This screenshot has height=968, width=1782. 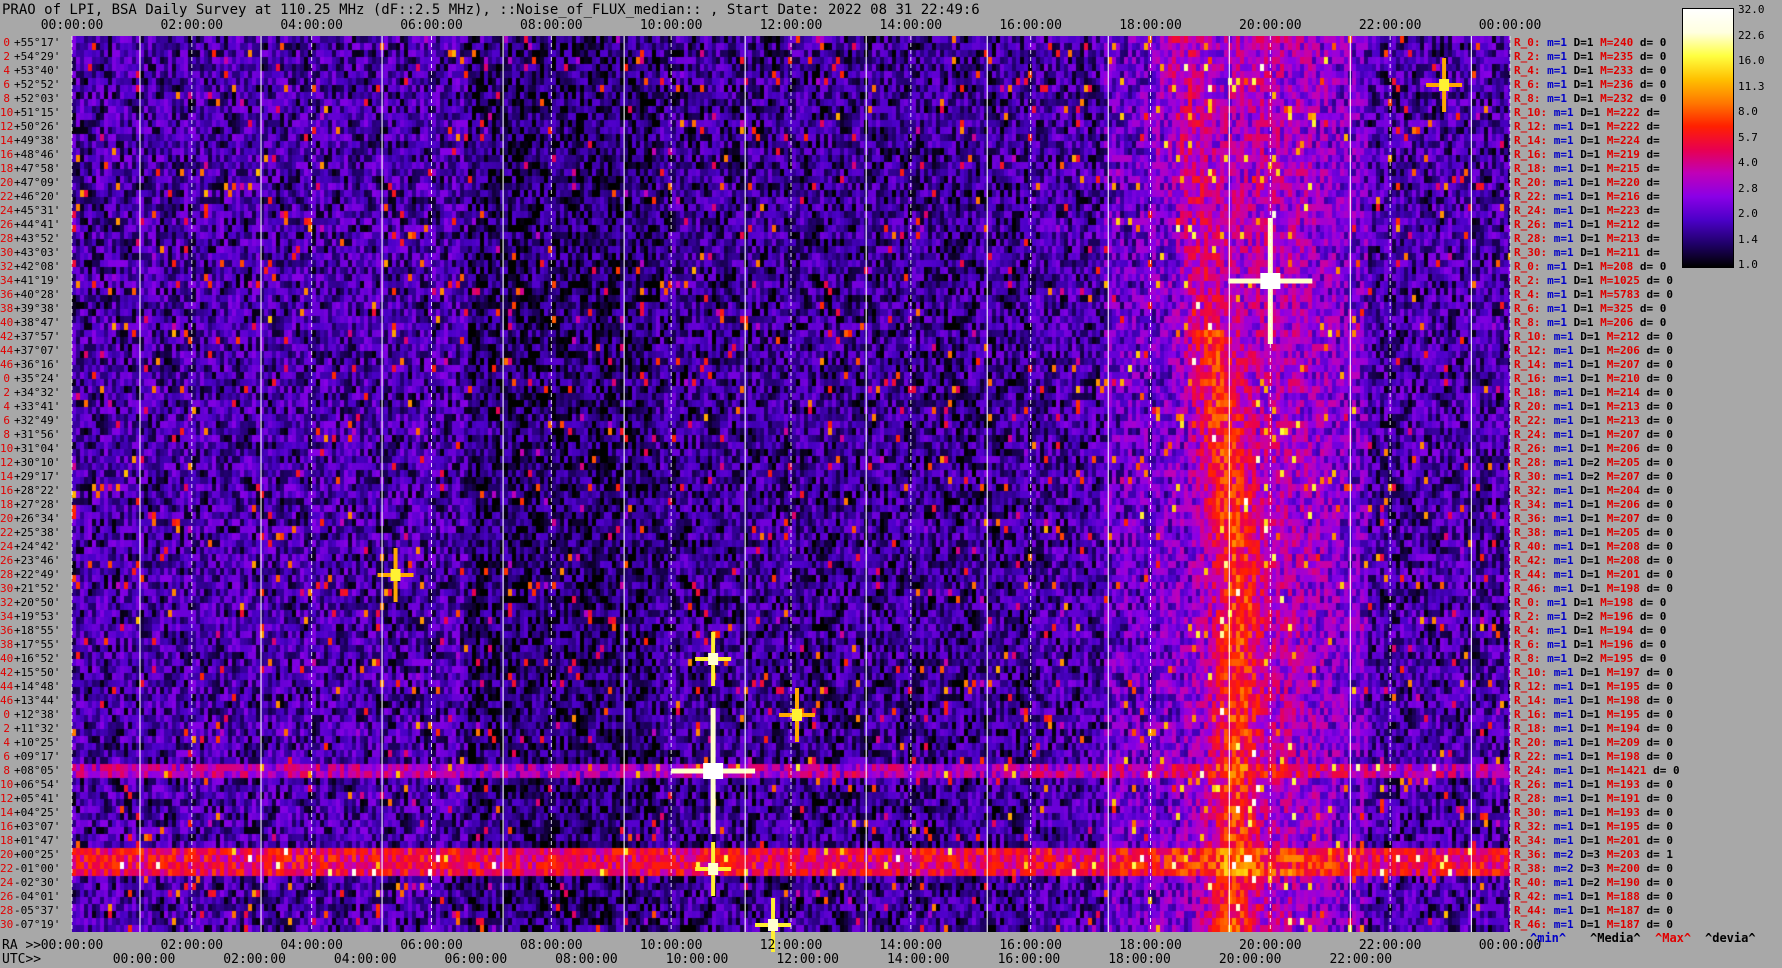 I want to click on dec-row-label: 34+41°19', so click(x=30, y=281).